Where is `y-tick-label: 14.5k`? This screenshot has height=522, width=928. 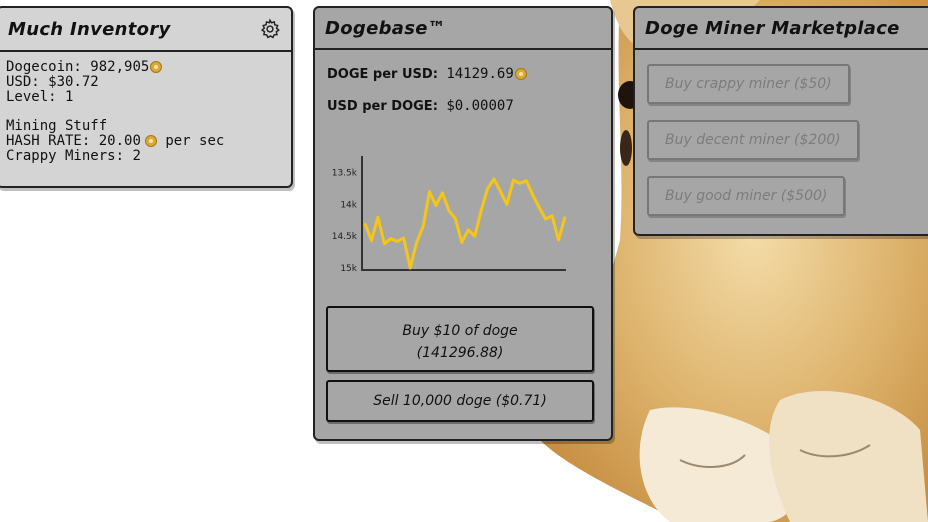
y-tick-label: 14.5k is located at coordinates (345, 237).